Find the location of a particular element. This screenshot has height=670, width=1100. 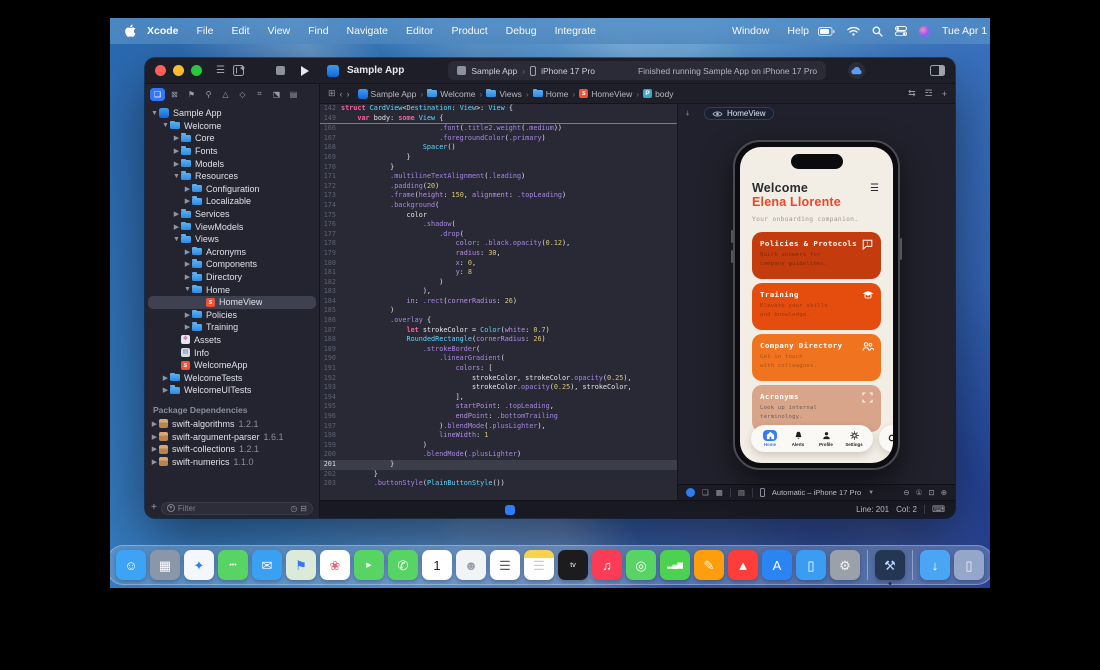

sidebar-item-welcometests: ▶ WelcomeTests is located at coordinates (232, 377).